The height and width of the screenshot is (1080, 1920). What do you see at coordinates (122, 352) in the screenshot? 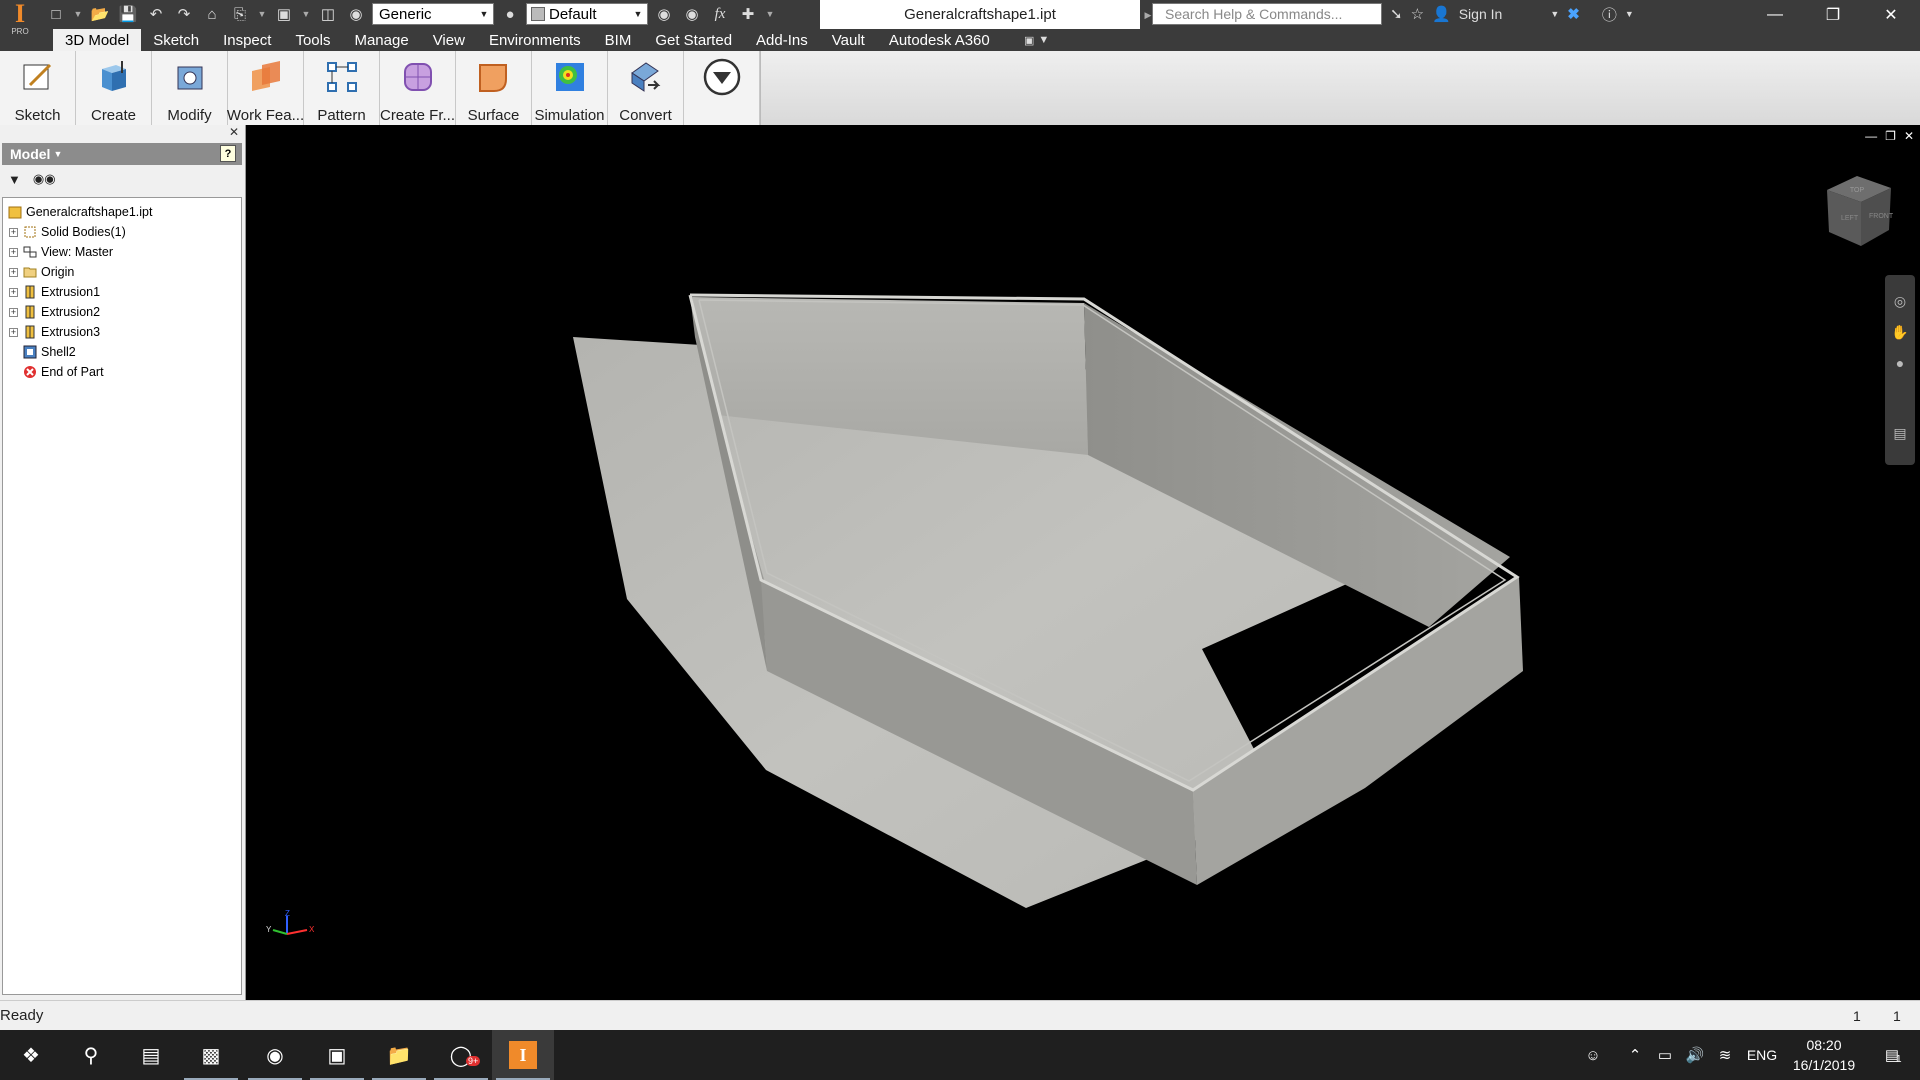
I see `tree-item: Shell2` at bounding box center [122, 352].